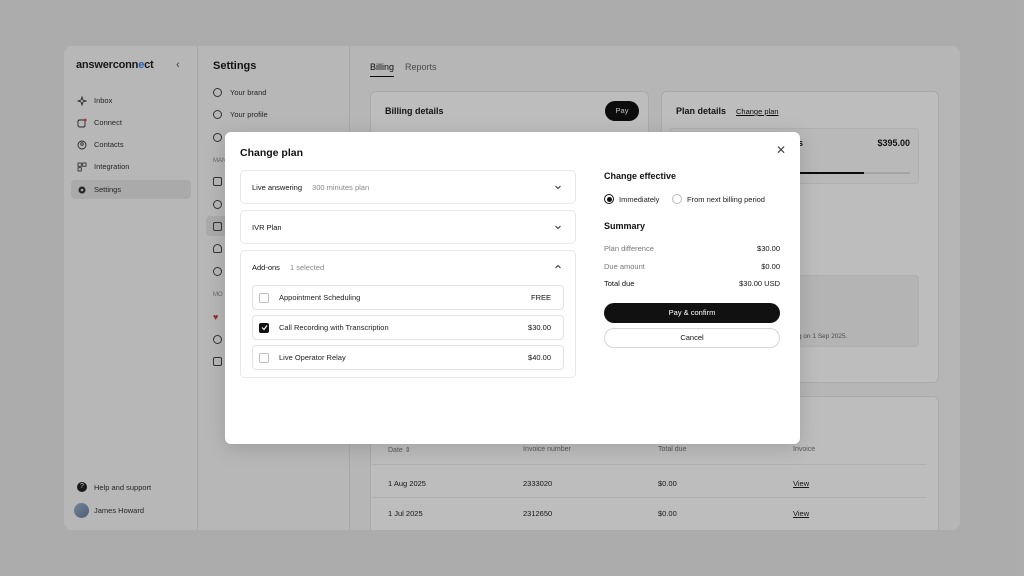  What do you see at coordinates (625, 226) in the screenshot?
I see `summary-title: Summary` at bounding box center [625, 226].